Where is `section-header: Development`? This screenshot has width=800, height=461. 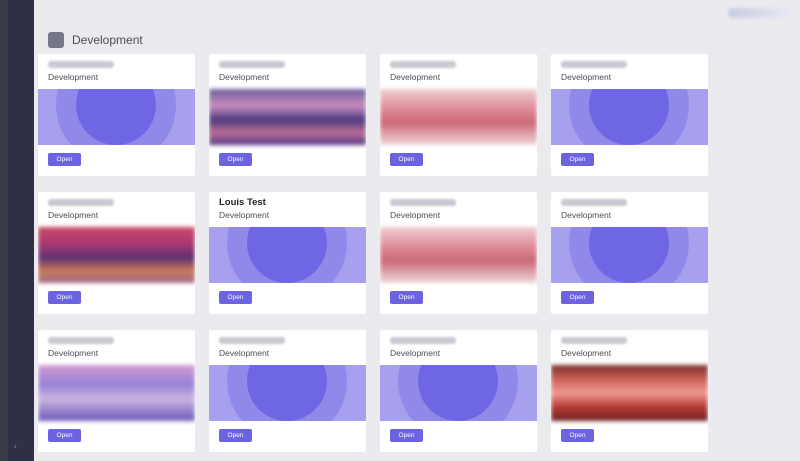
section-header: Development is located at coordinates (95, 40).